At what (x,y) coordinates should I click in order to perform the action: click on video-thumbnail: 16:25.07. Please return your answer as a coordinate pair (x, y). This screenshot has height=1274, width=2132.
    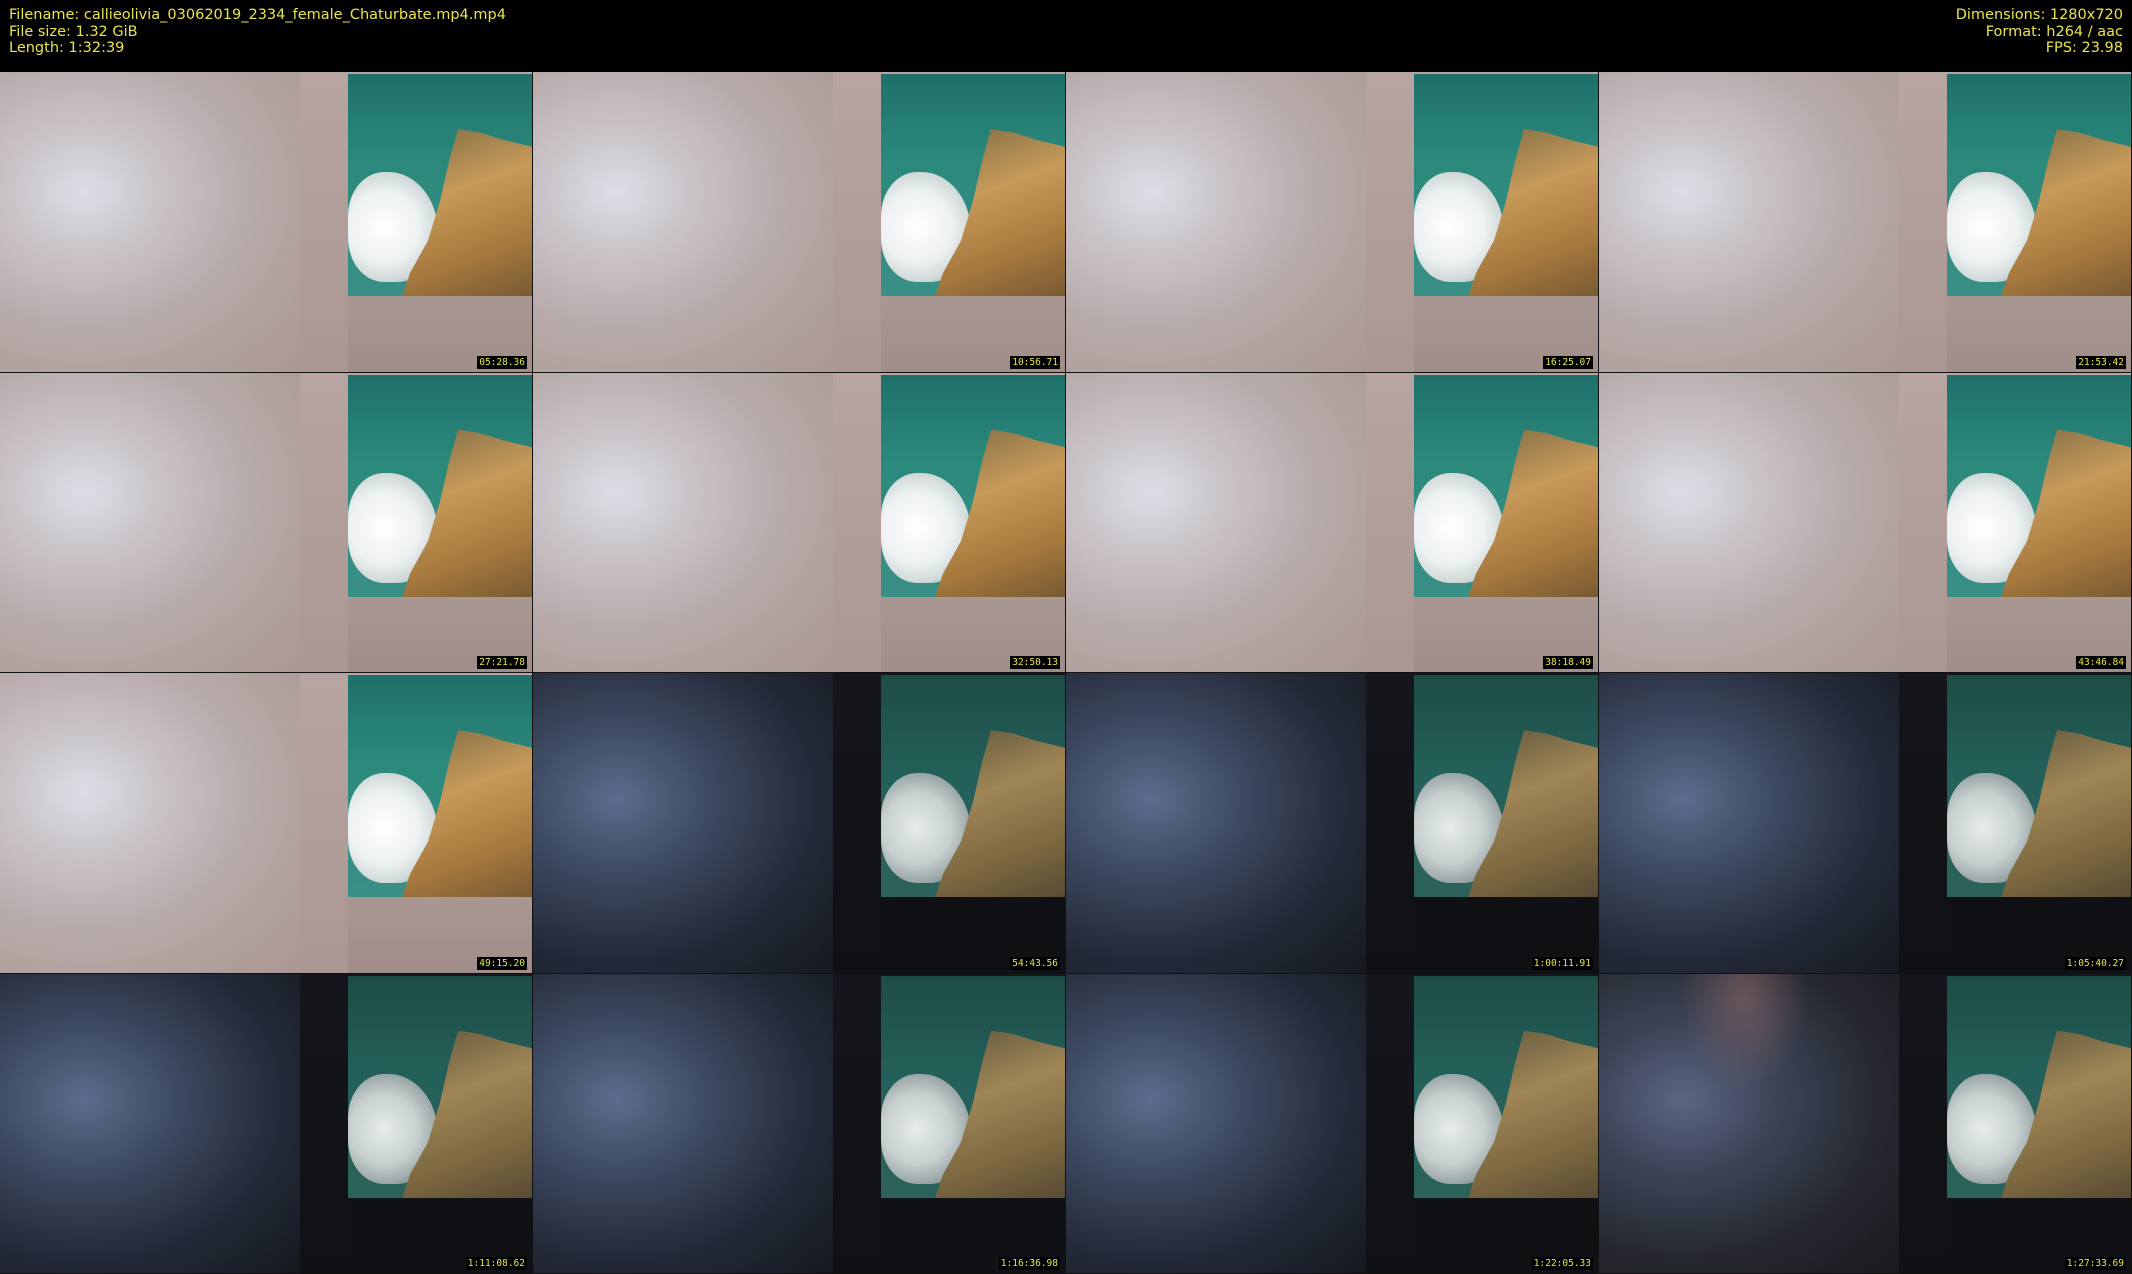
    Looking at the image, I should click on (1332, 222).